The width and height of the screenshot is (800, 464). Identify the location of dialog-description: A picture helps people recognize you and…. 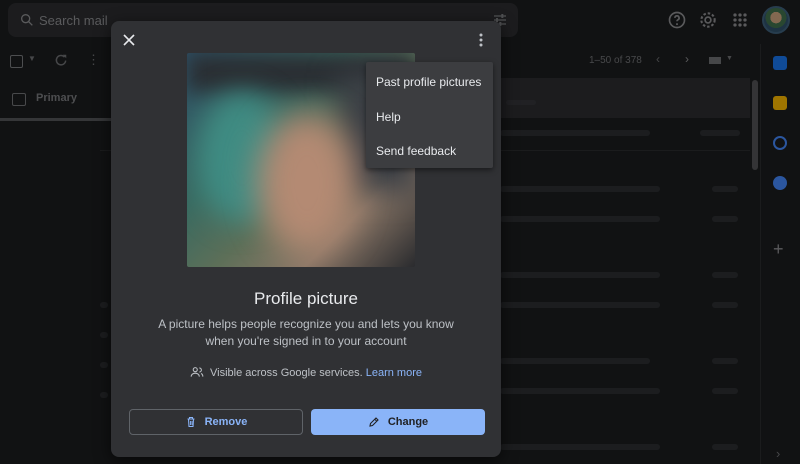
(306, 332).